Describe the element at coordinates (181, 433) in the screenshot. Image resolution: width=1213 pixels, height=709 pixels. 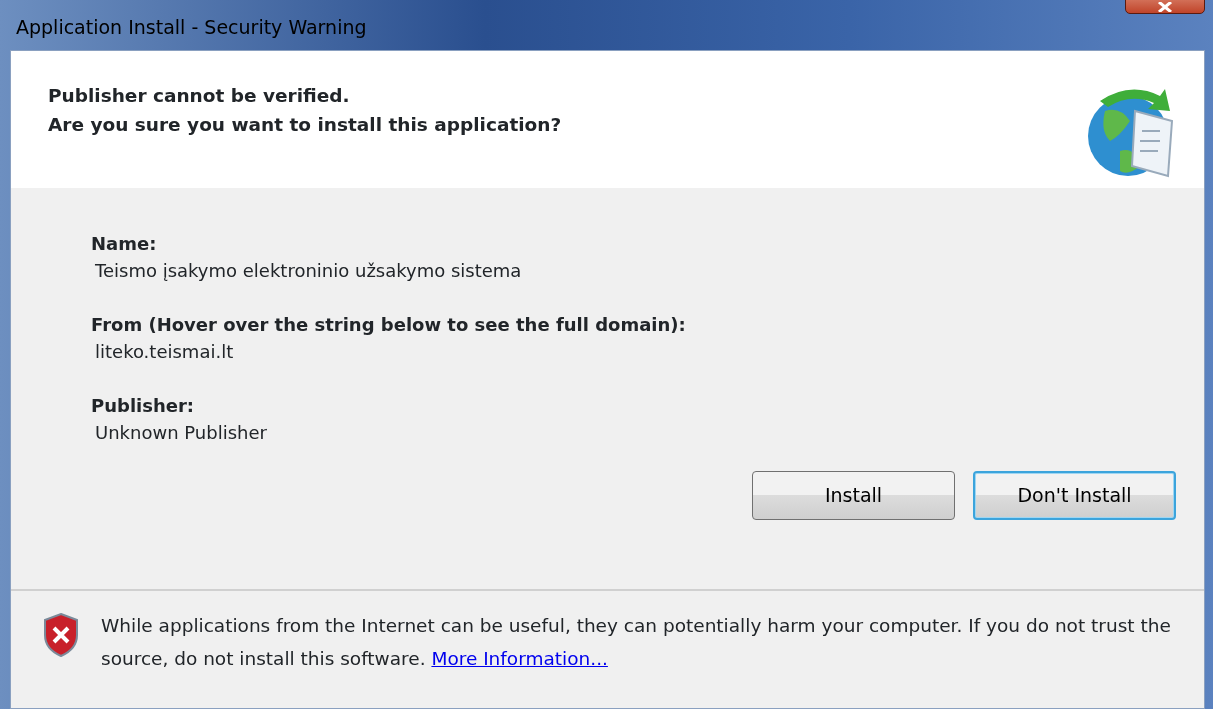
I see `field-value: Unknown Publisher` at that location.